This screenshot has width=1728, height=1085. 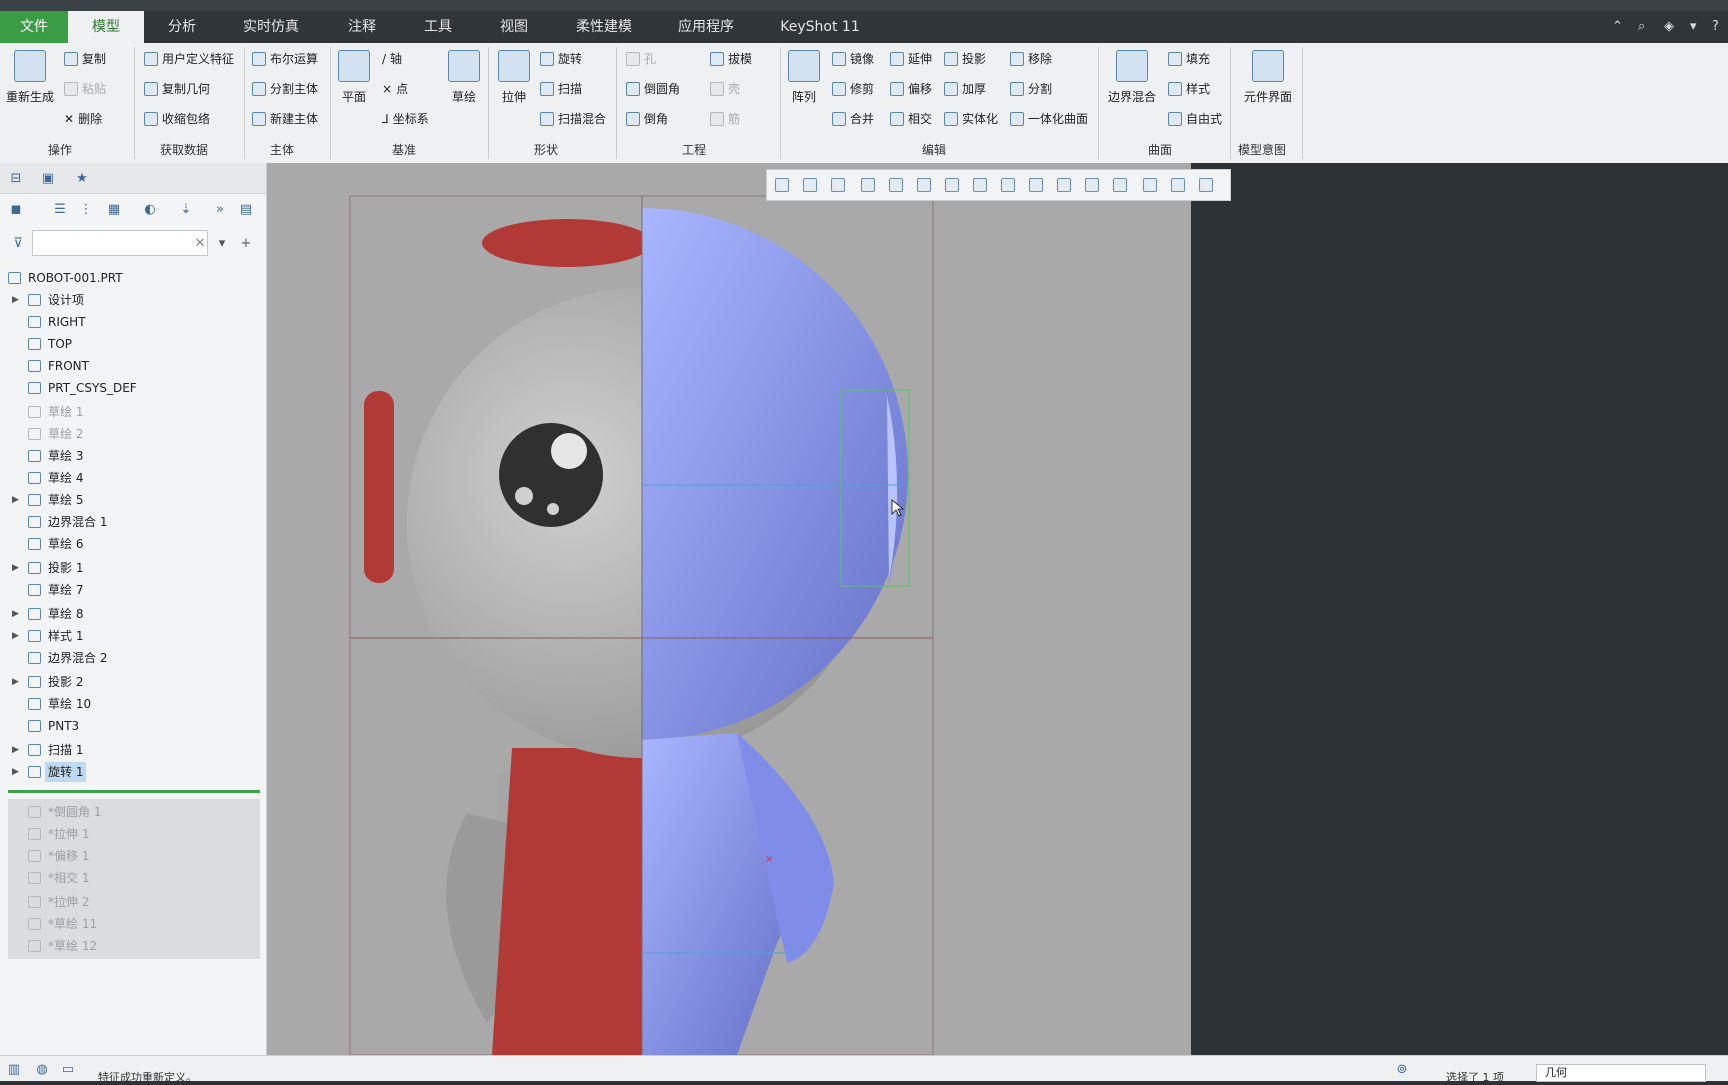 What do you see at coordinates (514, 77) in the screenshot?
I see `extrude-button: 拉伸` at bounding box center [514, 77].